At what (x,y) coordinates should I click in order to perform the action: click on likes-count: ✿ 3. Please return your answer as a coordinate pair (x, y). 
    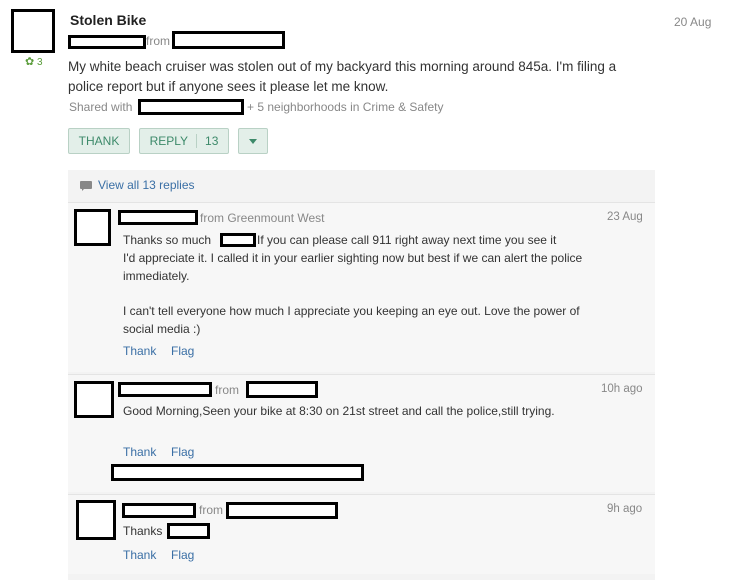
    Looking at the image, I should click on (34, 61).